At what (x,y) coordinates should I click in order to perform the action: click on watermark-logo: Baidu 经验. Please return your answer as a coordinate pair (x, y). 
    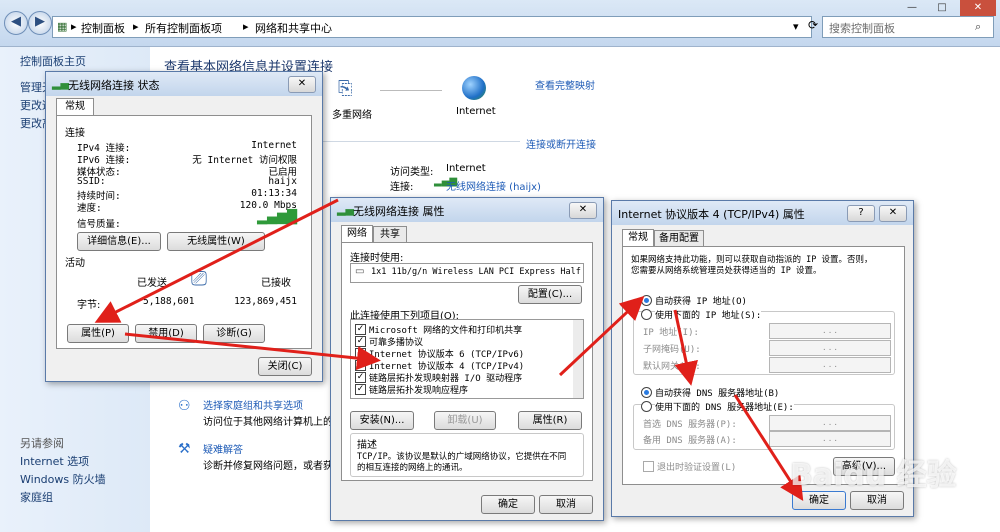
    Looking at the image, I should click on (873, 475).